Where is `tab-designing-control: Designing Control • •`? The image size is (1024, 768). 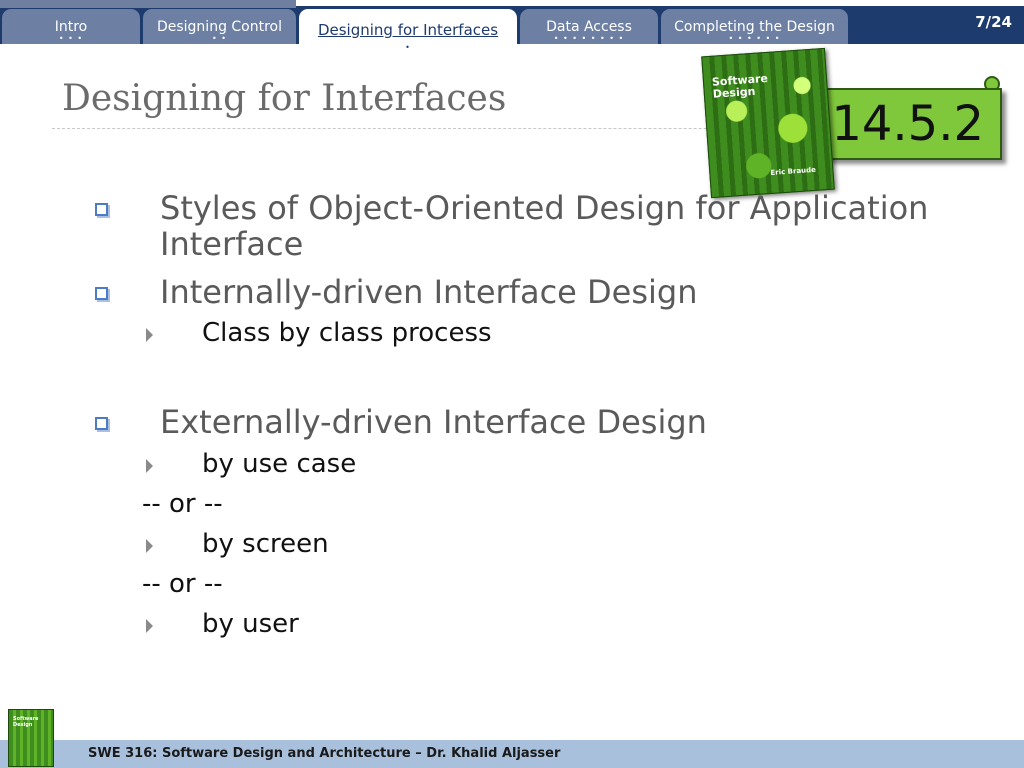
tab-designing-control: Designing Control • • is located at coordinates (219, 26).